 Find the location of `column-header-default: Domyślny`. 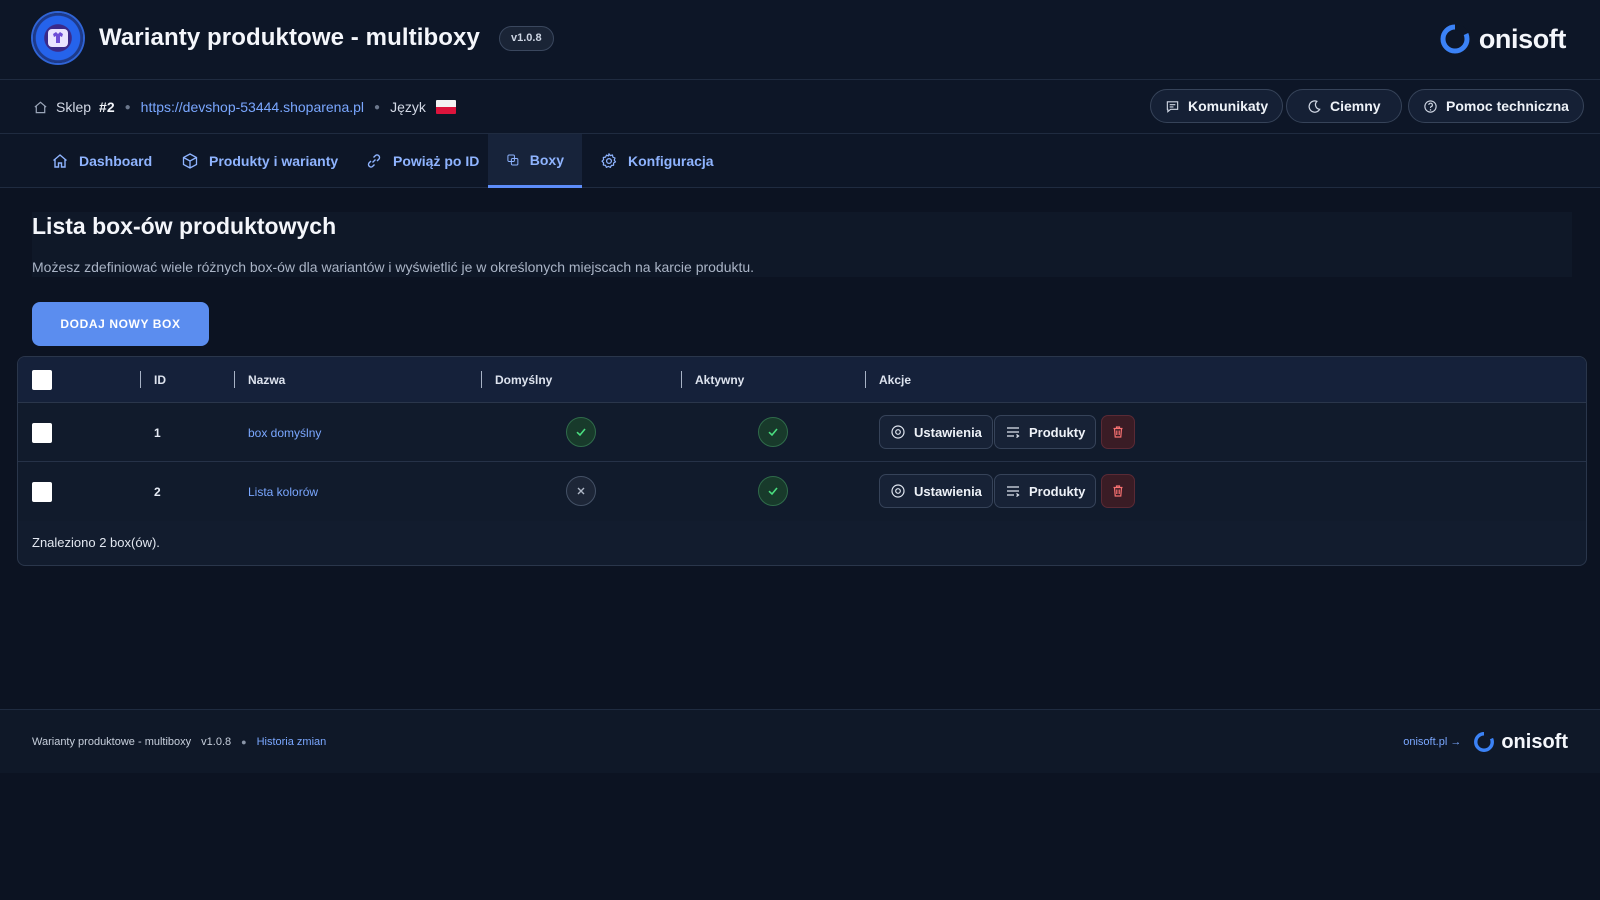

column-header-default: Domyślny is located at coordinates (523, 380).